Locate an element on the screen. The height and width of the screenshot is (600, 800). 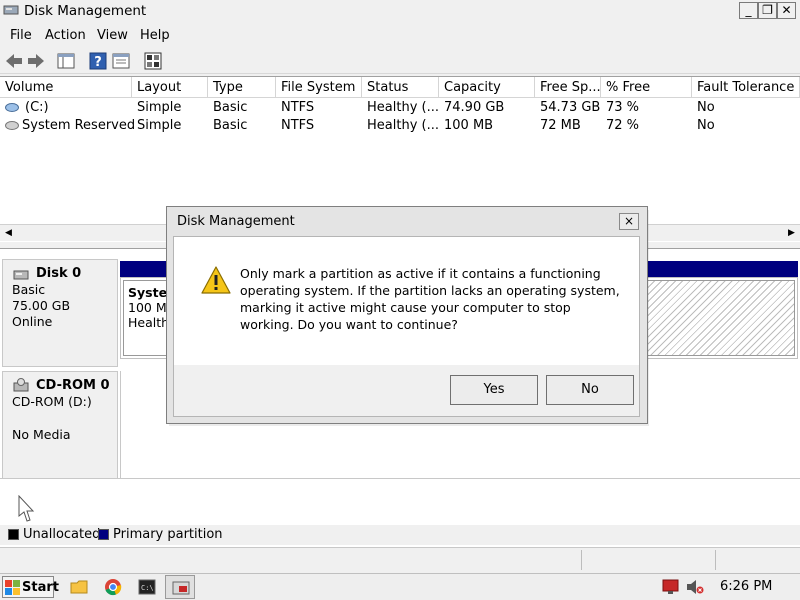
svg-text: C:\ is located at coordinates (147, 588).